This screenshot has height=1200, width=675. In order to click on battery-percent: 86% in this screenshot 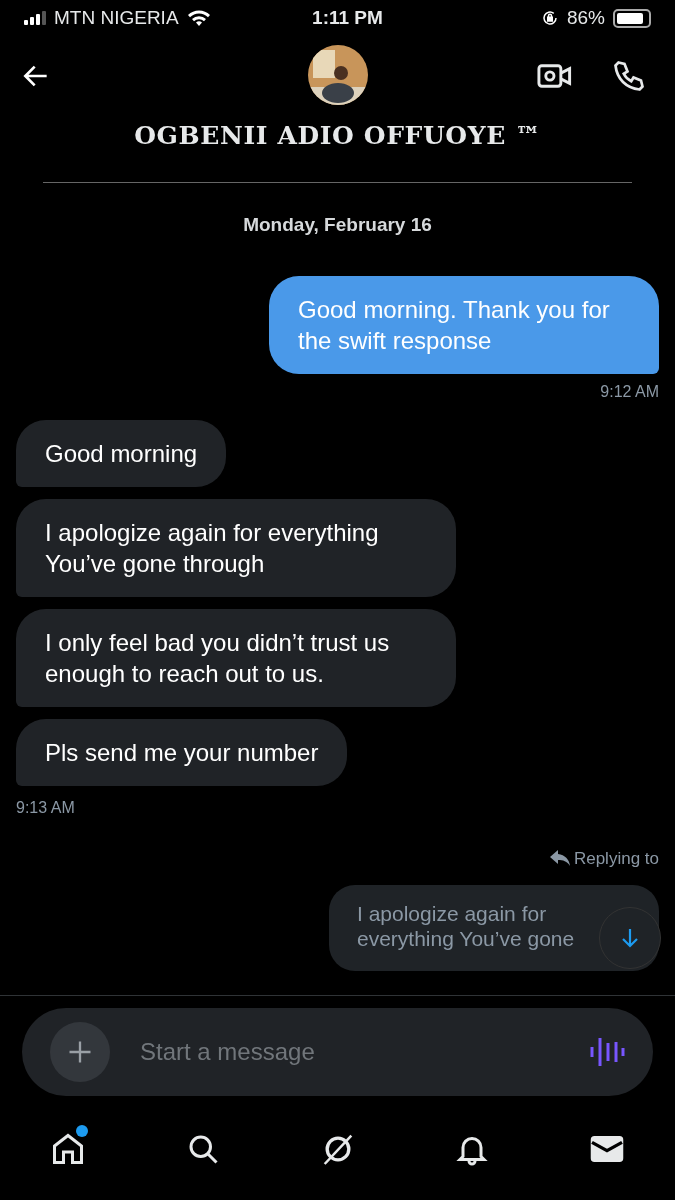, I will do `click(585, 17)`.